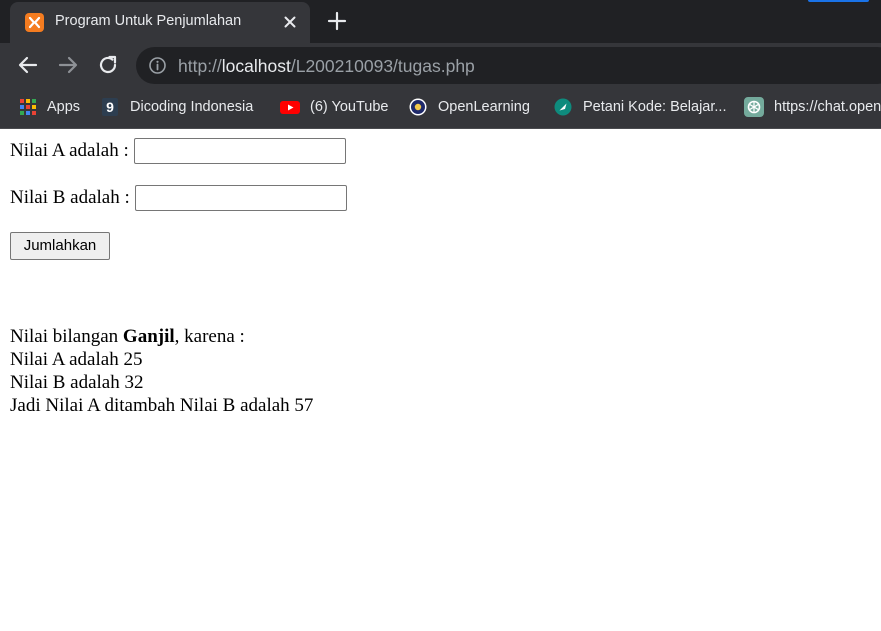 The image size is (881, 631). What do you see at coordinates (290, 22) in the screenshot?
I see `tab-close-icon` at bounding box center [290, 22].